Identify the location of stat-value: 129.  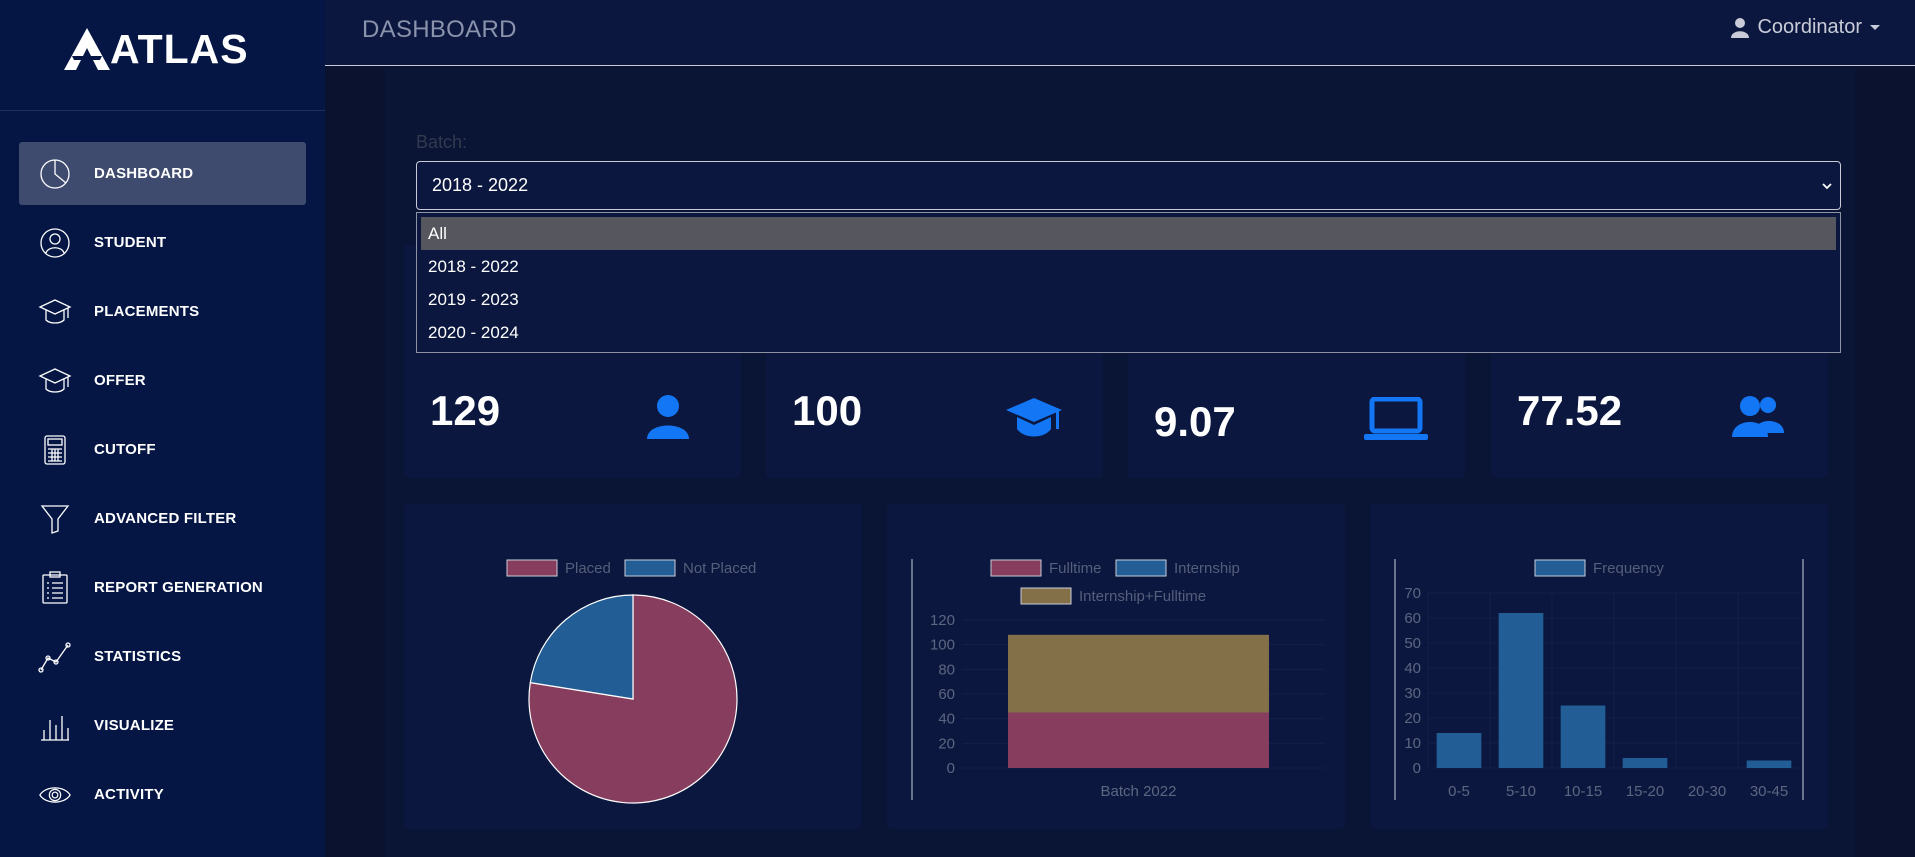
(465, 410).